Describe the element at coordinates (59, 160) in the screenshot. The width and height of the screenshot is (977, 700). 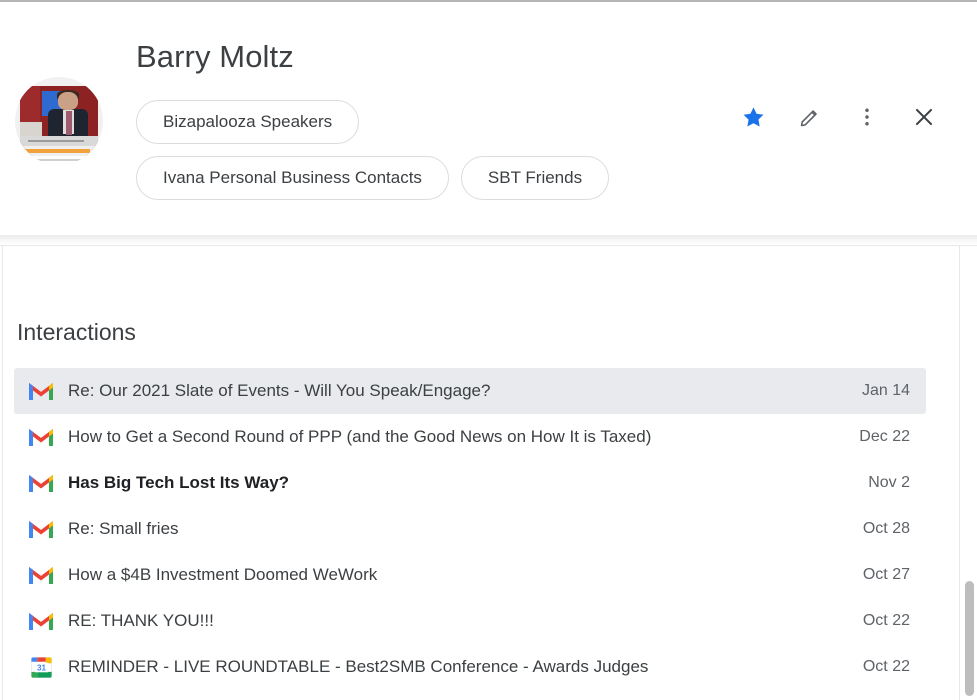
I see `avatar-caption` at that location.